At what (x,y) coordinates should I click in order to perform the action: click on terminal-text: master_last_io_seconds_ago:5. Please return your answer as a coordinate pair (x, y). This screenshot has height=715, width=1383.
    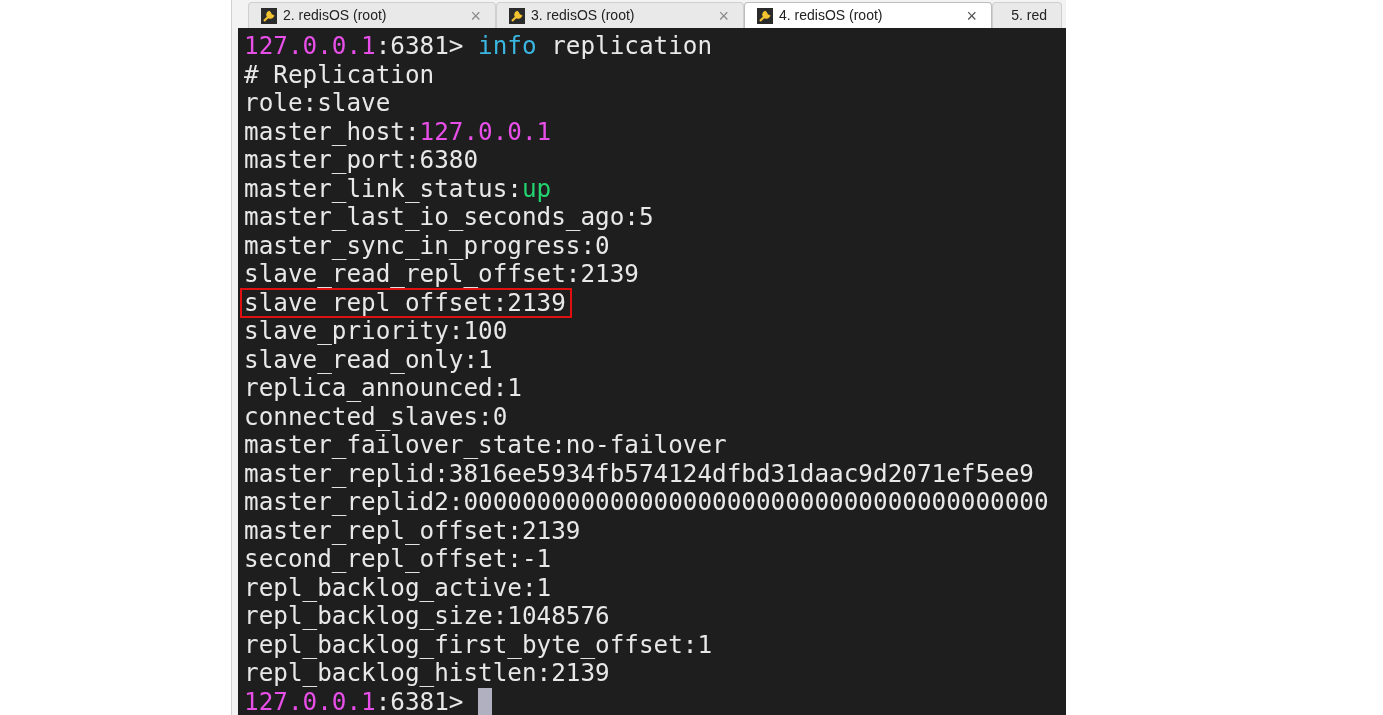
    Looking at the image, I should click on (449, 216).